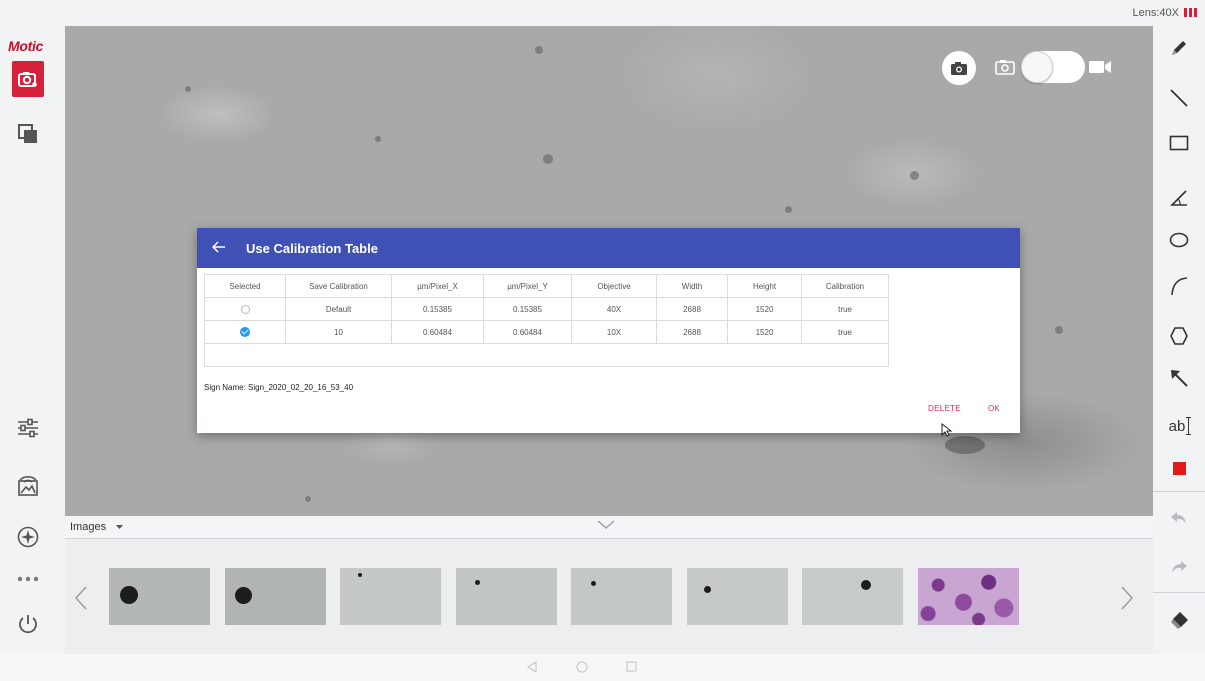 Image resolution: width=1205 pixels, height=681 pixels. I want to click on mouse-cursor-icon, so click(947, 430).